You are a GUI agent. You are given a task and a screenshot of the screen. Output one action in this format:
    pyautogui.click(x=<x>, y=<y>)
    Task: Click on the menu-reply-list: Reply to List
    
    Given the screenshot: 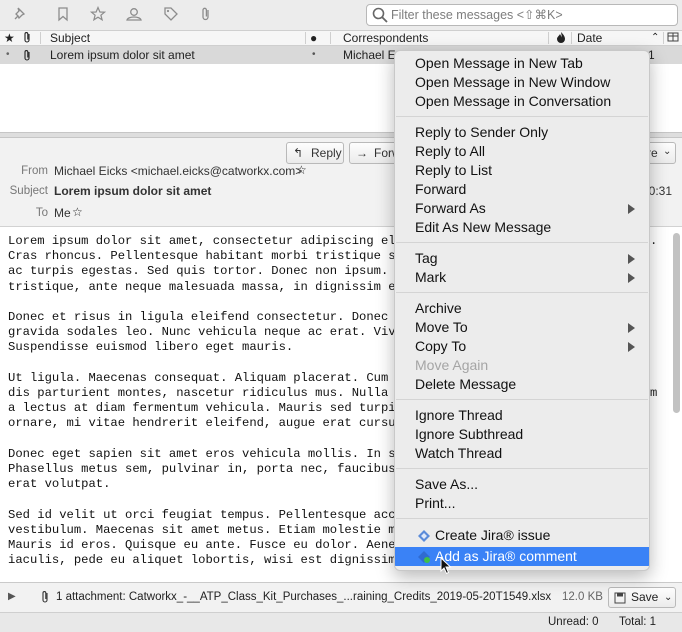 What is the action you would take?
    pyautogui.click(x=522, y=170)
    